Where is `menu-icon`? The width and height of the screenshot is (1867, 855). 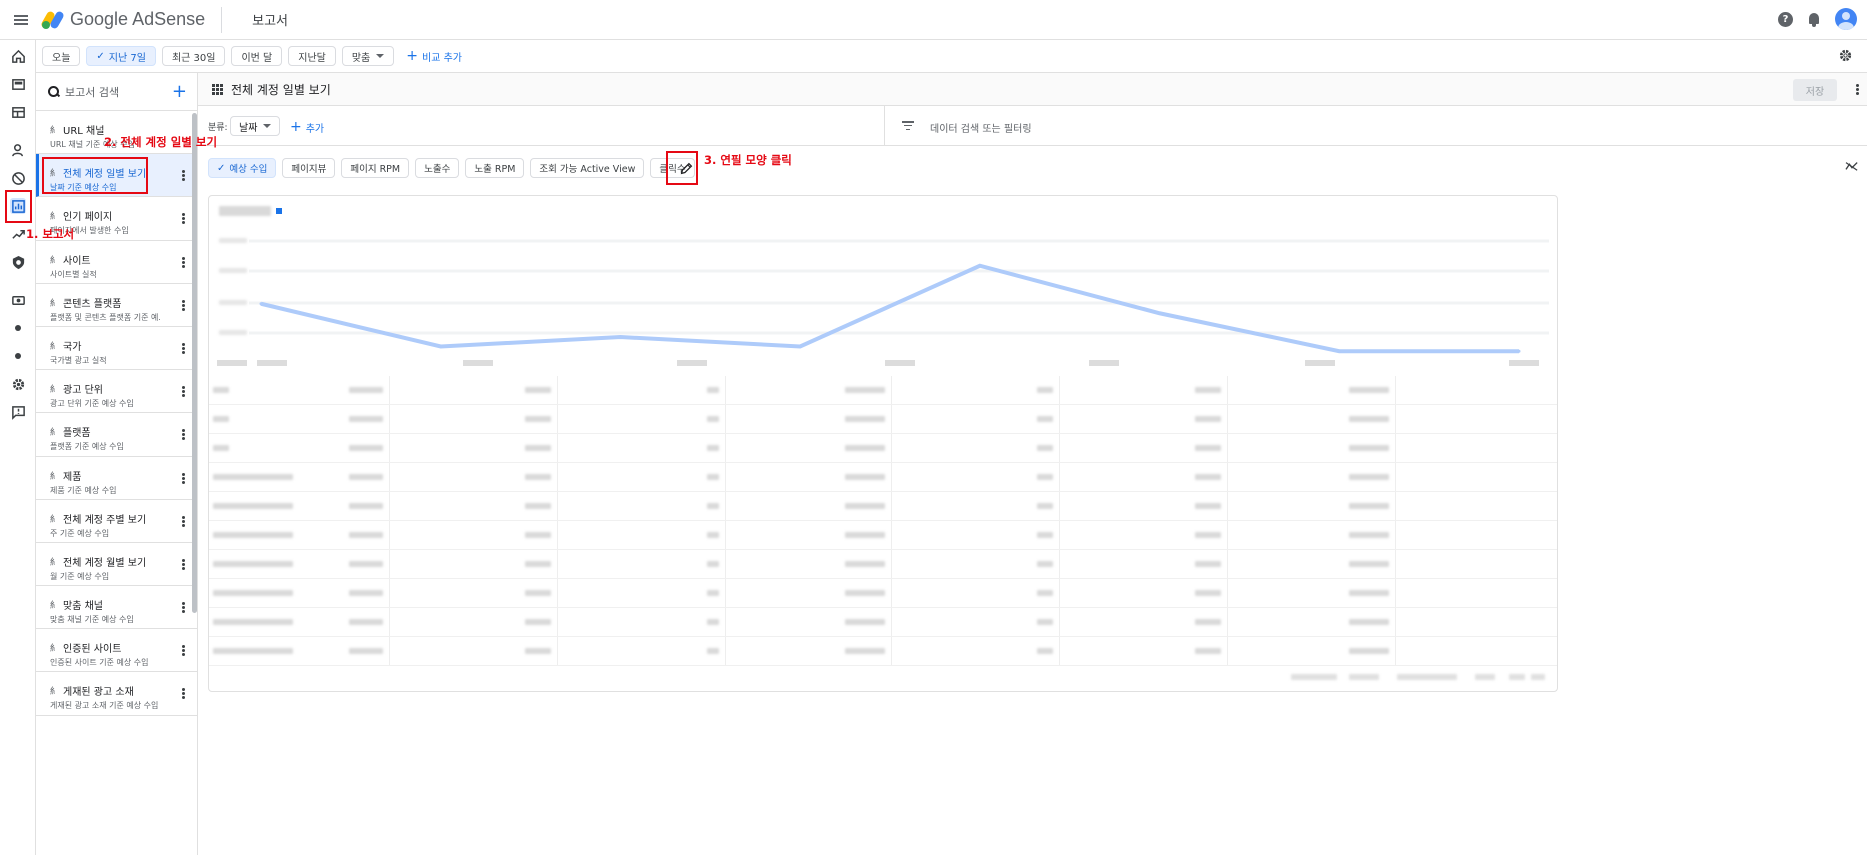 menu-icon is located at coordinates (21, 19).